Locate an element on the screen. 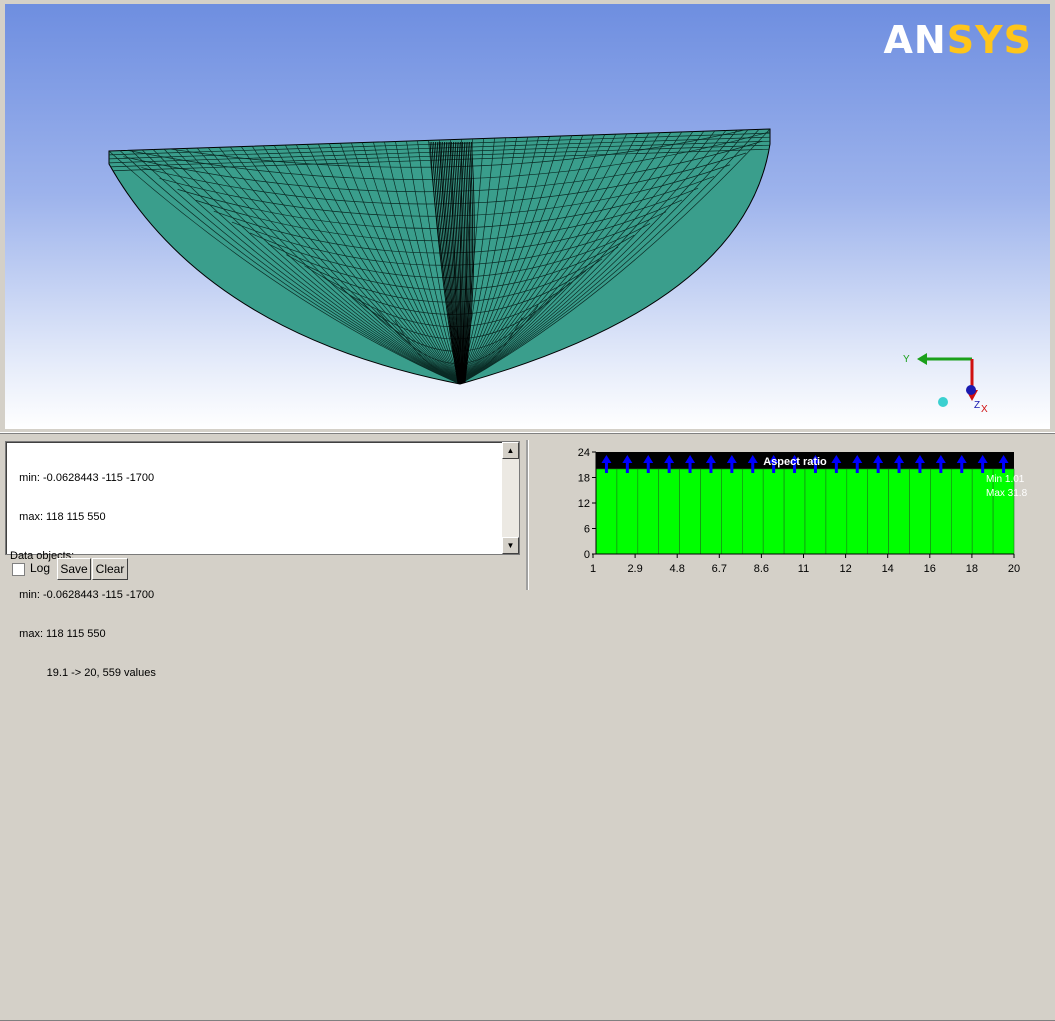 The width and height of the screenshot is (1055, 1021). log-label: Log is located at coordinates (40, 568).